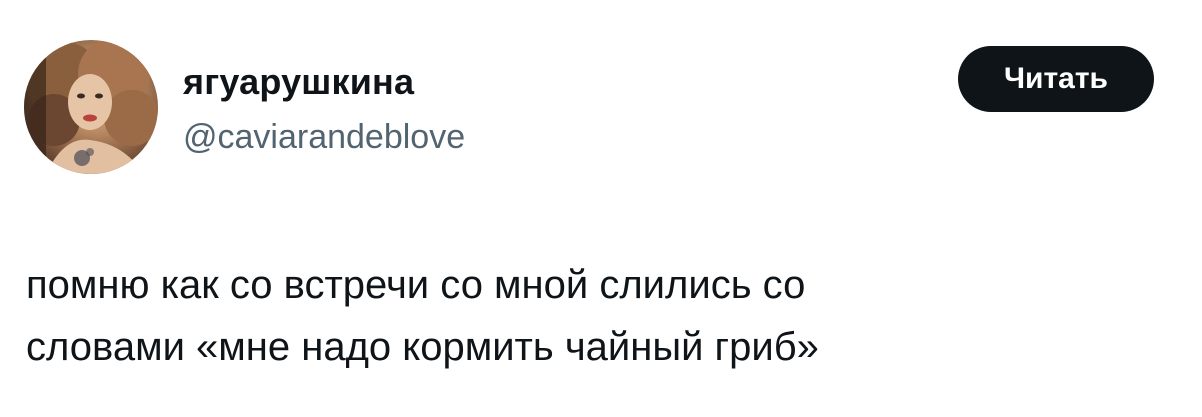 This screenshot has height=417, width=1202. What do you see at coordinates (298, 82) in the screenshot?
I see `author-display-name: ягуарушкина` at bounding box center [298, 82].